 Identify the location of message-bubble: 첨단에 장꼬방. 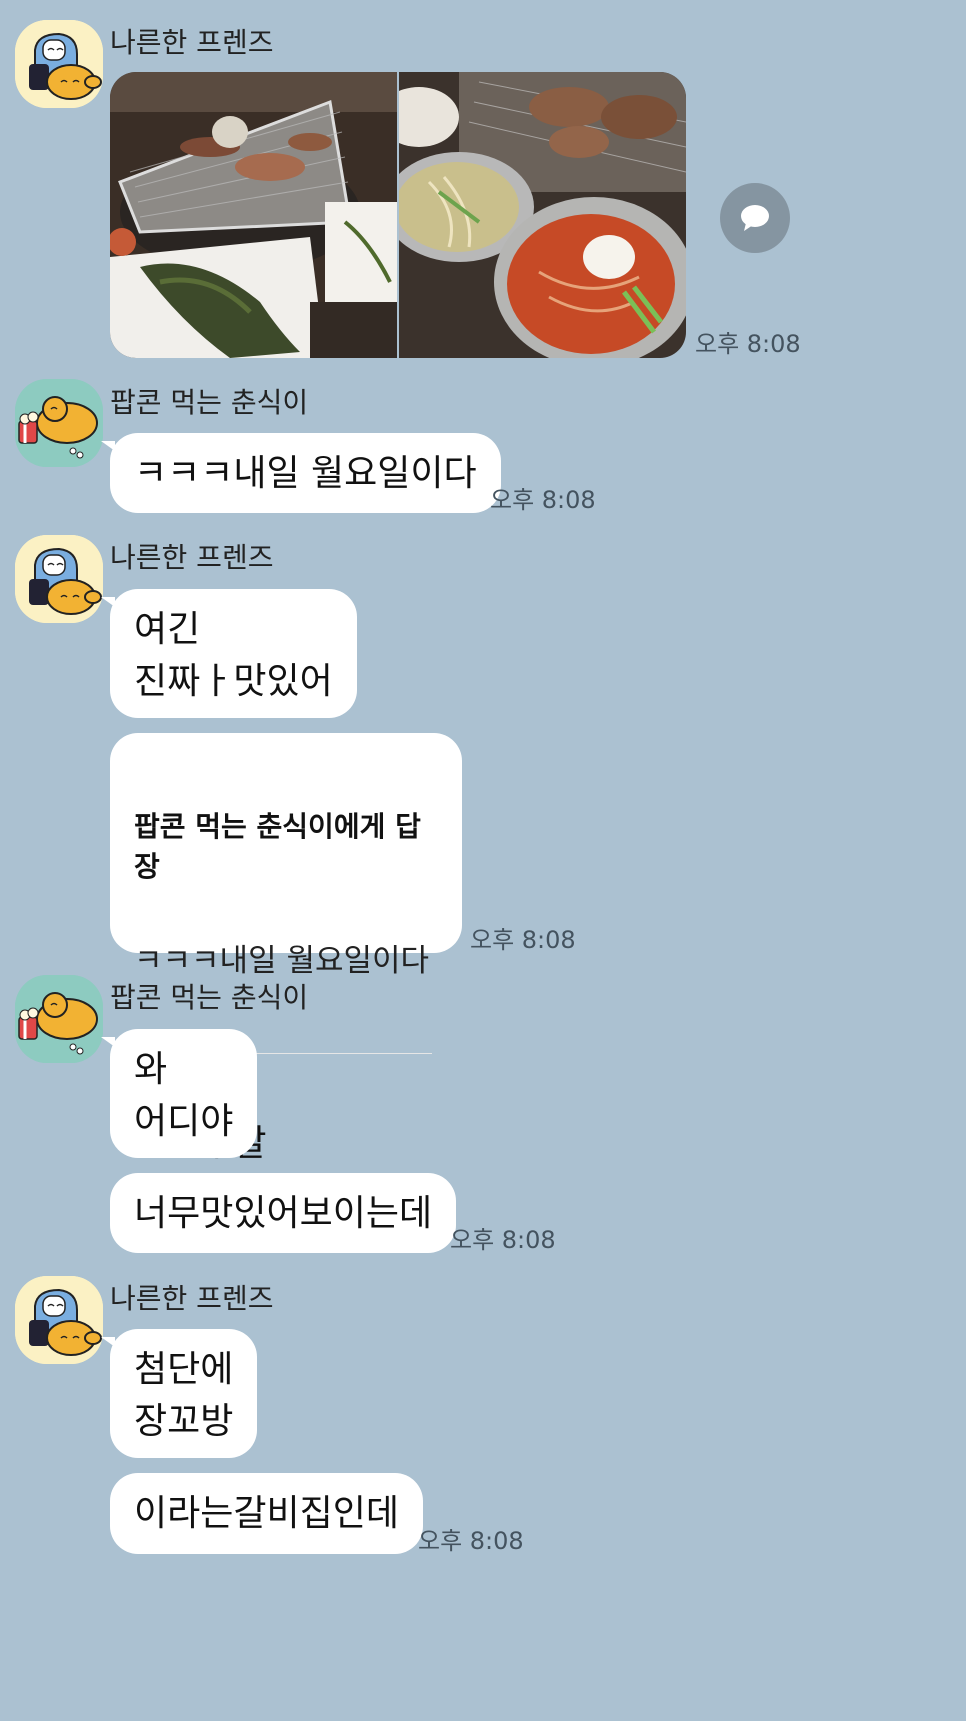
(179, 1393).